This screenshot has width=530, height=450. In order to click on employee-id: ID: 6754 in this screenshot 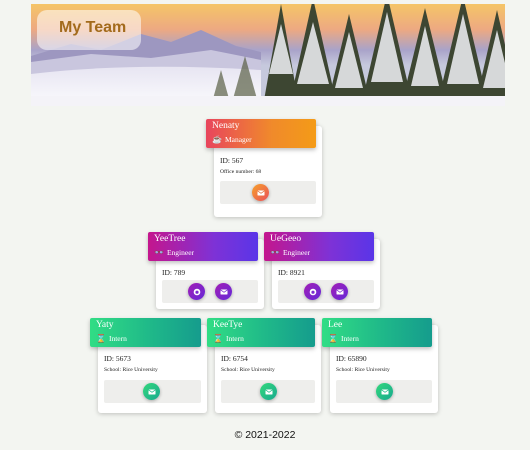, I will do `click(234, 358)`.